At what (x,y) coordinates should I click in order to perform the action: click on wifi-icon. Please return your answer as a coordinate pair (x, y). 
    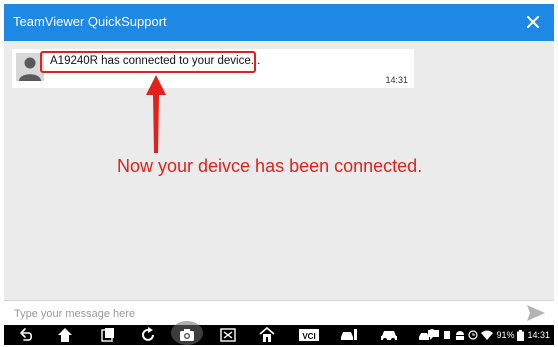
    Looking at the image, I should click on (487, 335).